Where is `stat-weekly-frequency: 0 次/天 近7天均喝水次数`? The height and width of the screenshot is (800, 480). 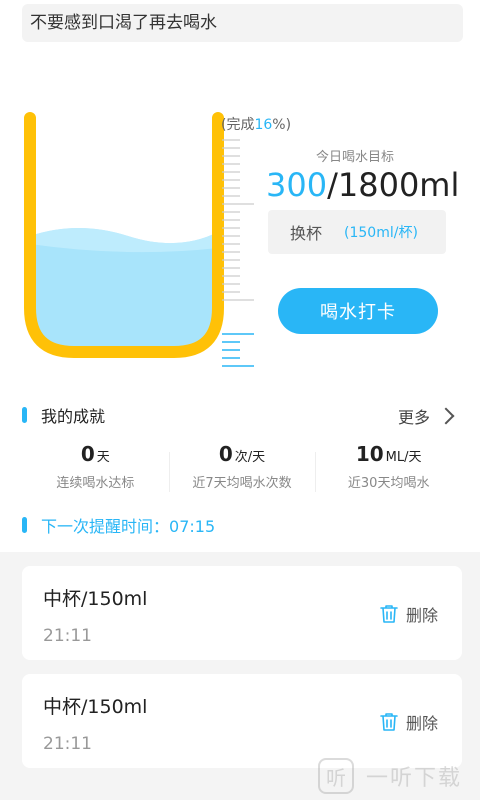 stat-weekly-frequency: 0 次/天 近7天均喝水次数 is located at coordinates (242, 472).